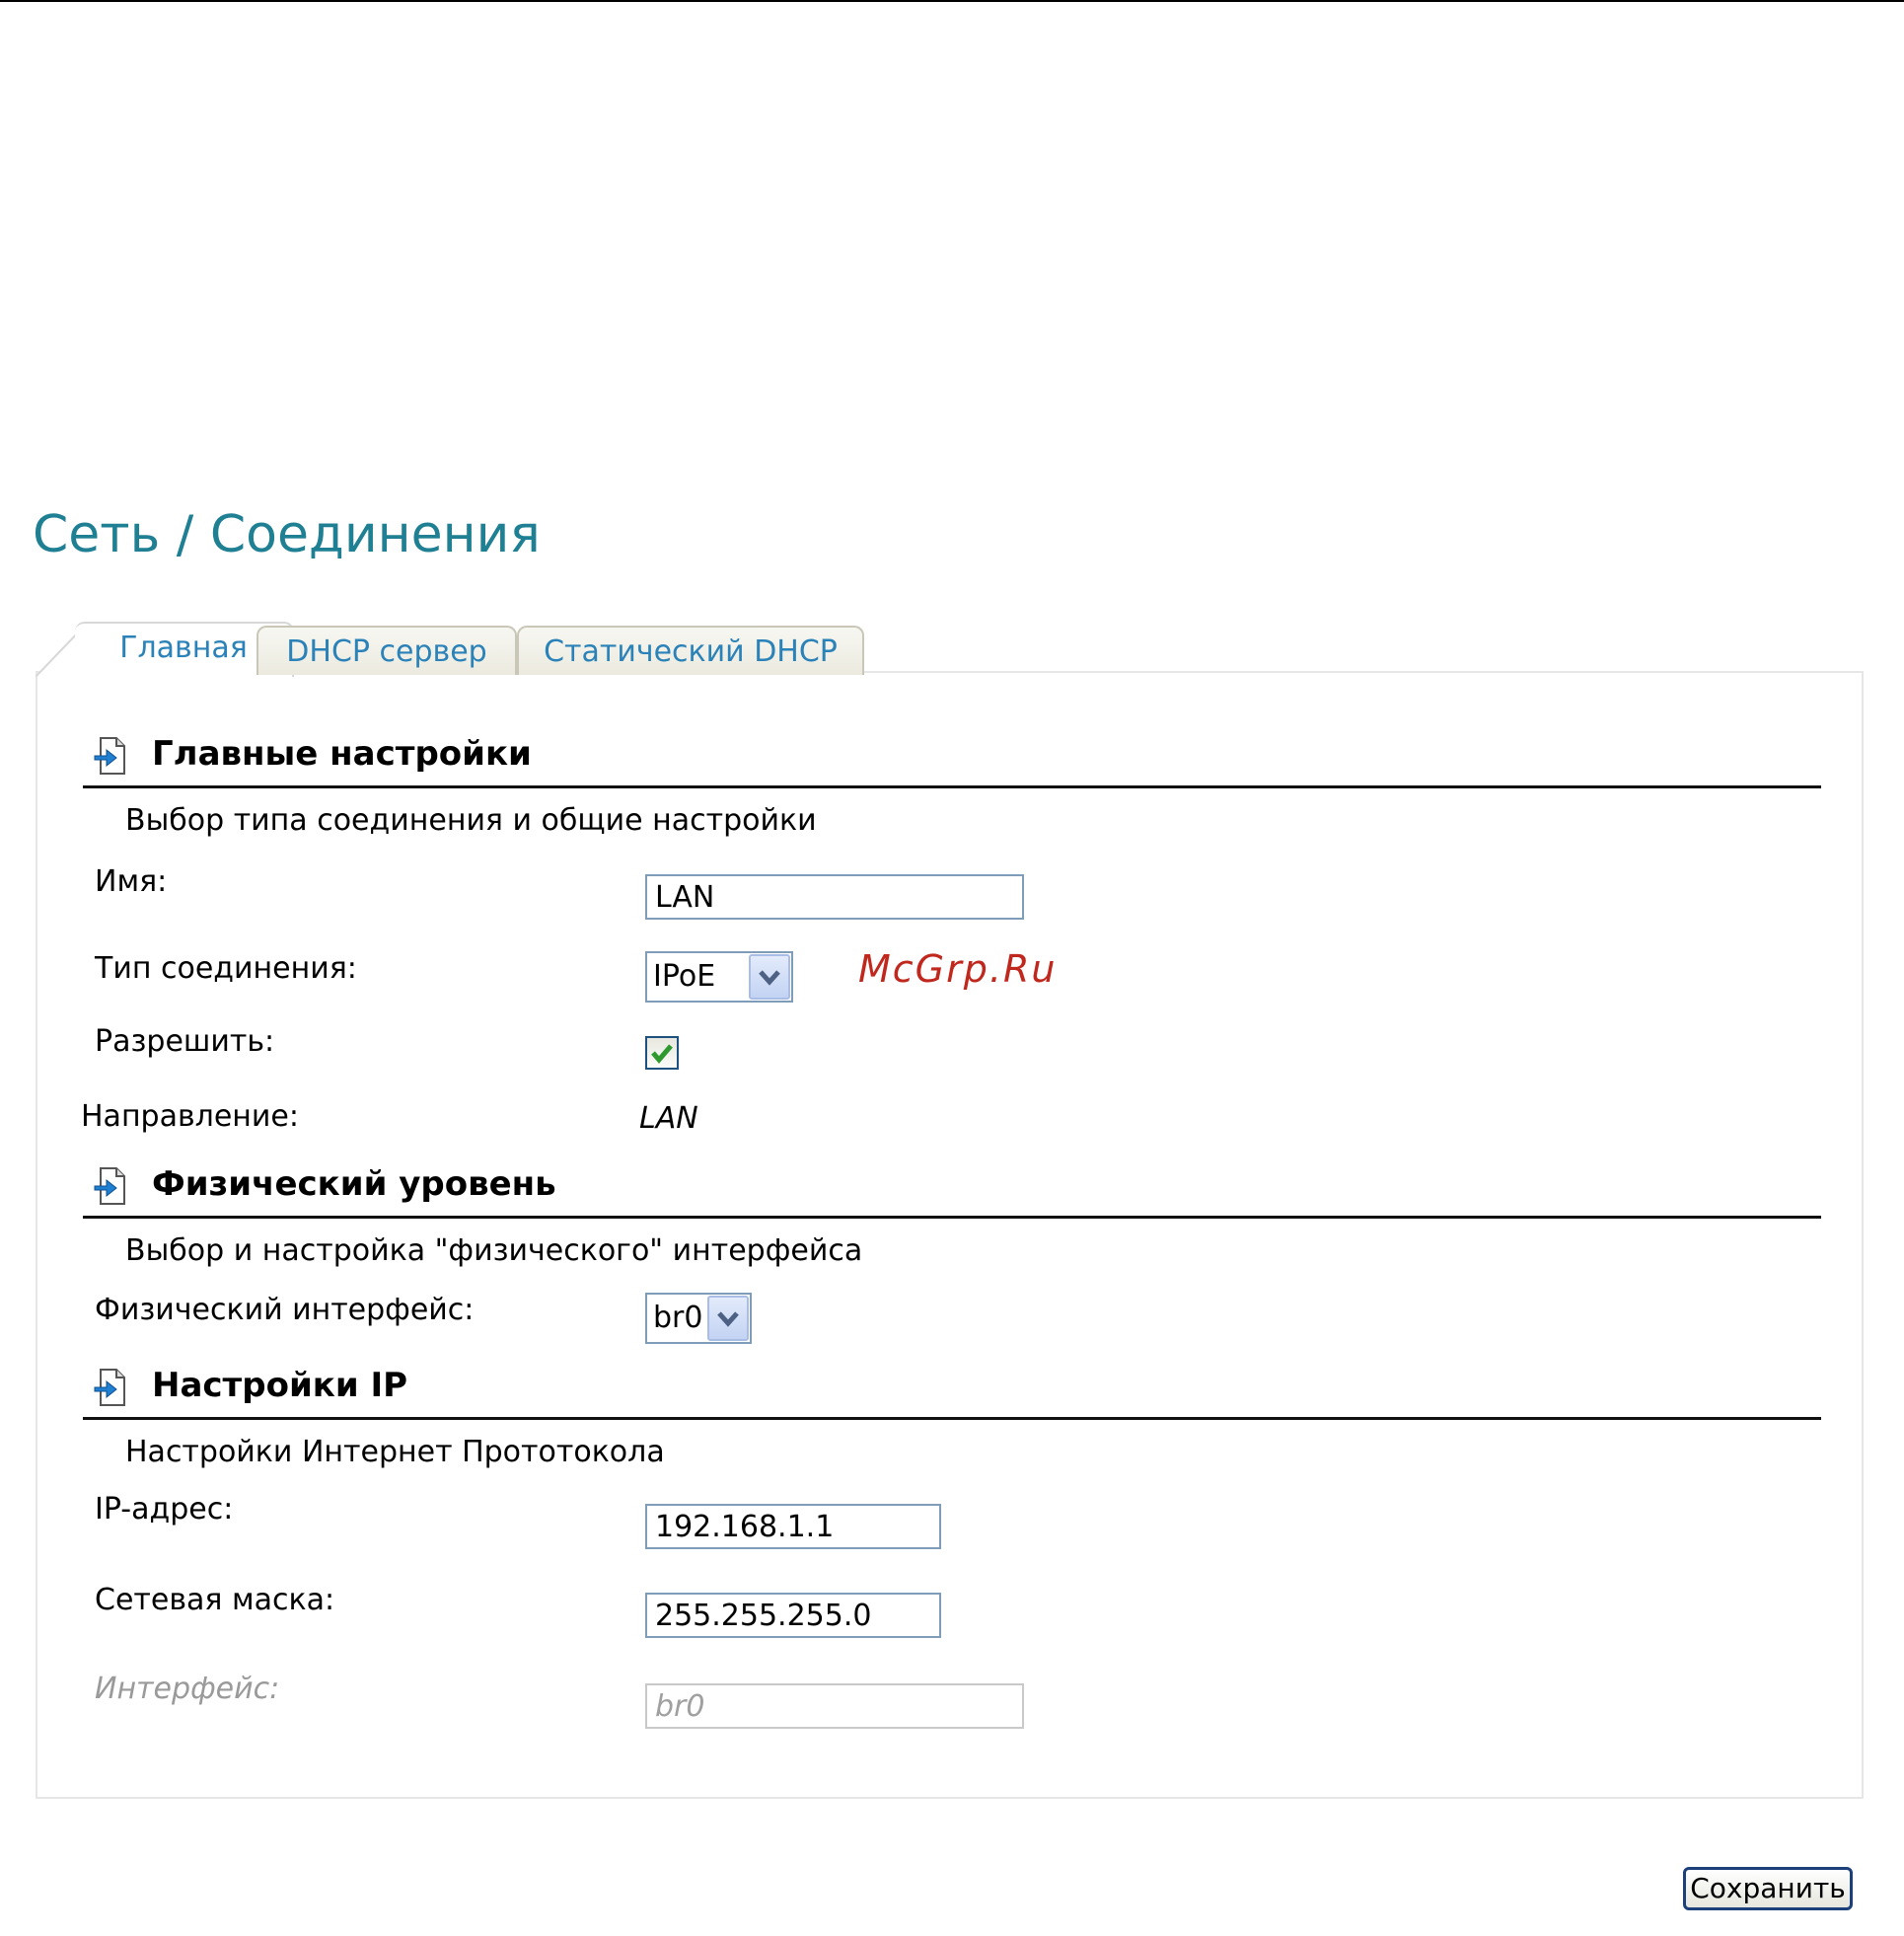 The height and width of the screenshot is (1936, 1904). I want to click on name-input, so click(834, 897).